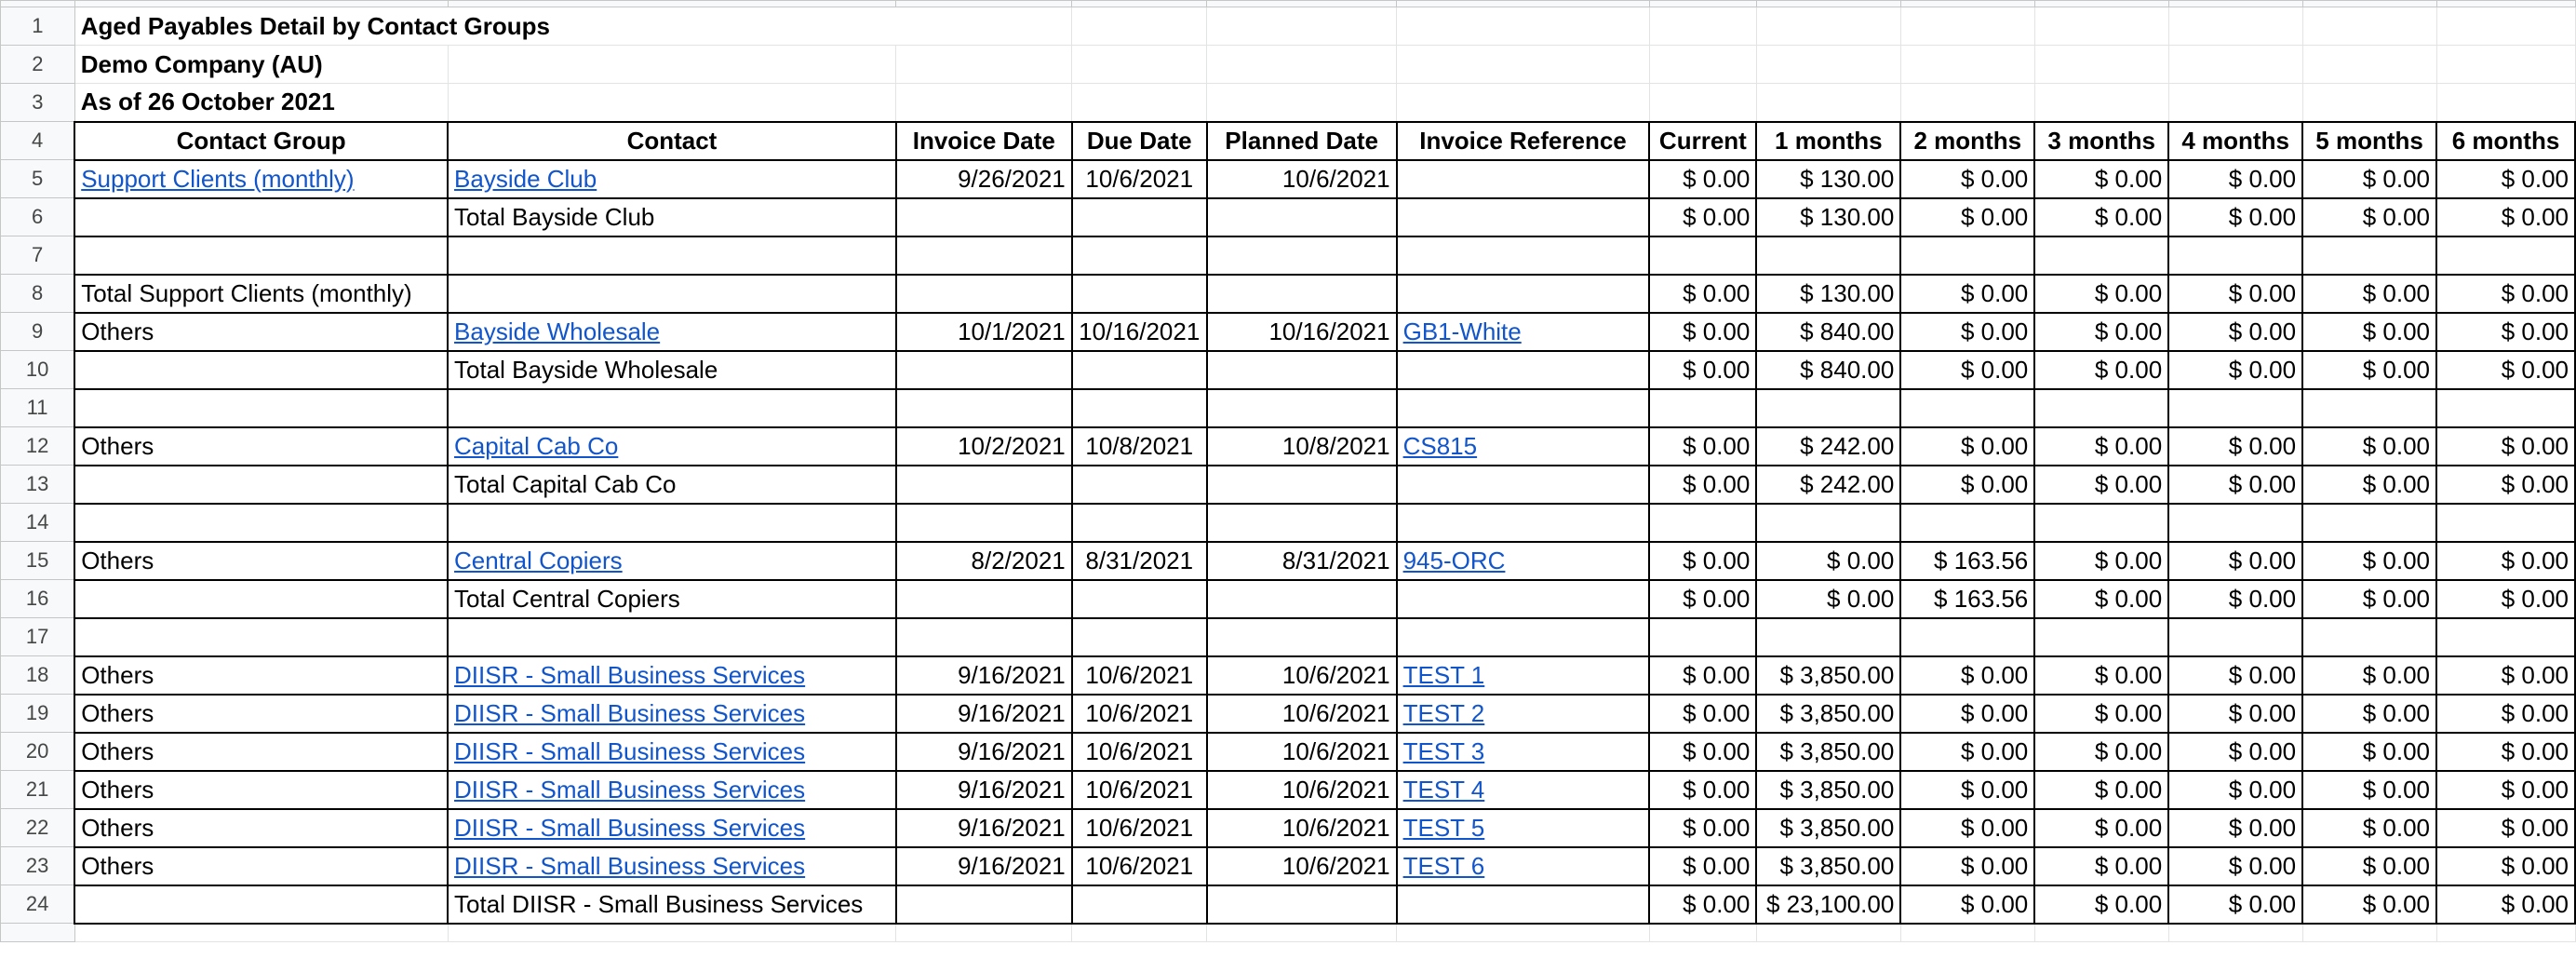 Image resolution: width=2576 pixels, height=959 pixels. Describe the element at coordinates (37, 751) in the screenshot. I see `row-number: 20` at that location.